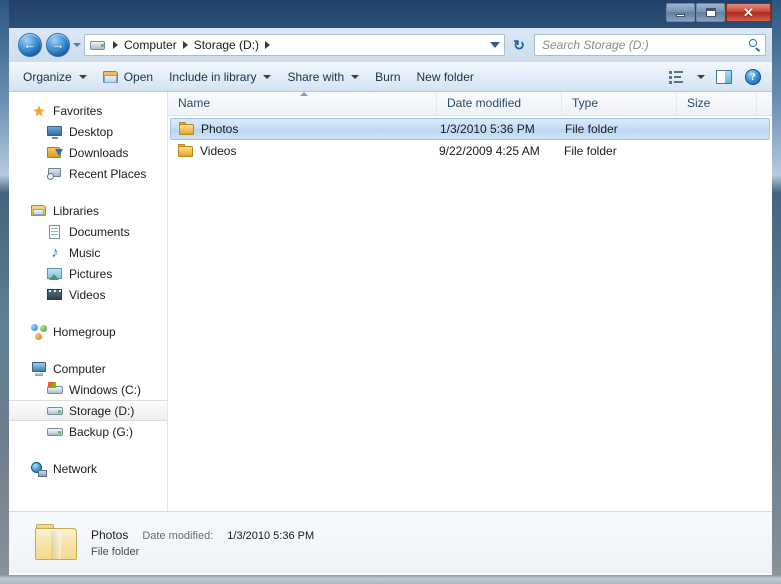 Image resolution: width=781 pixels, height=584 pixels. What do you see at coordinates (748, 12) in the screenshot?
I see `close-button: ✕` at bounding box center [748, 12].